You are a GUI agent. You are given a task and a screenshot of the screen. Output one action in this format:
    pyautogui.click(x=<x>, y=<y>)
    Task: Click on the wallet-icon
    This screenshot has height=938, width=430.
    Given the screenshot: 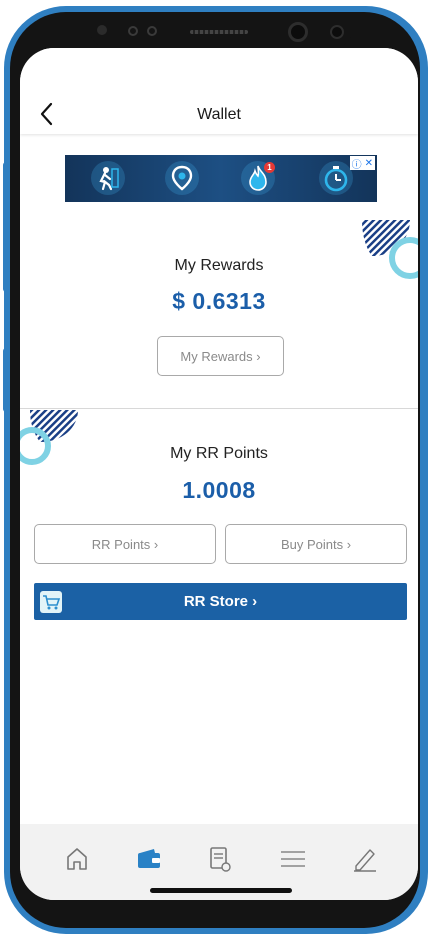 What is the action you would take?
    pyautogui.click(x=149, y=858)
    